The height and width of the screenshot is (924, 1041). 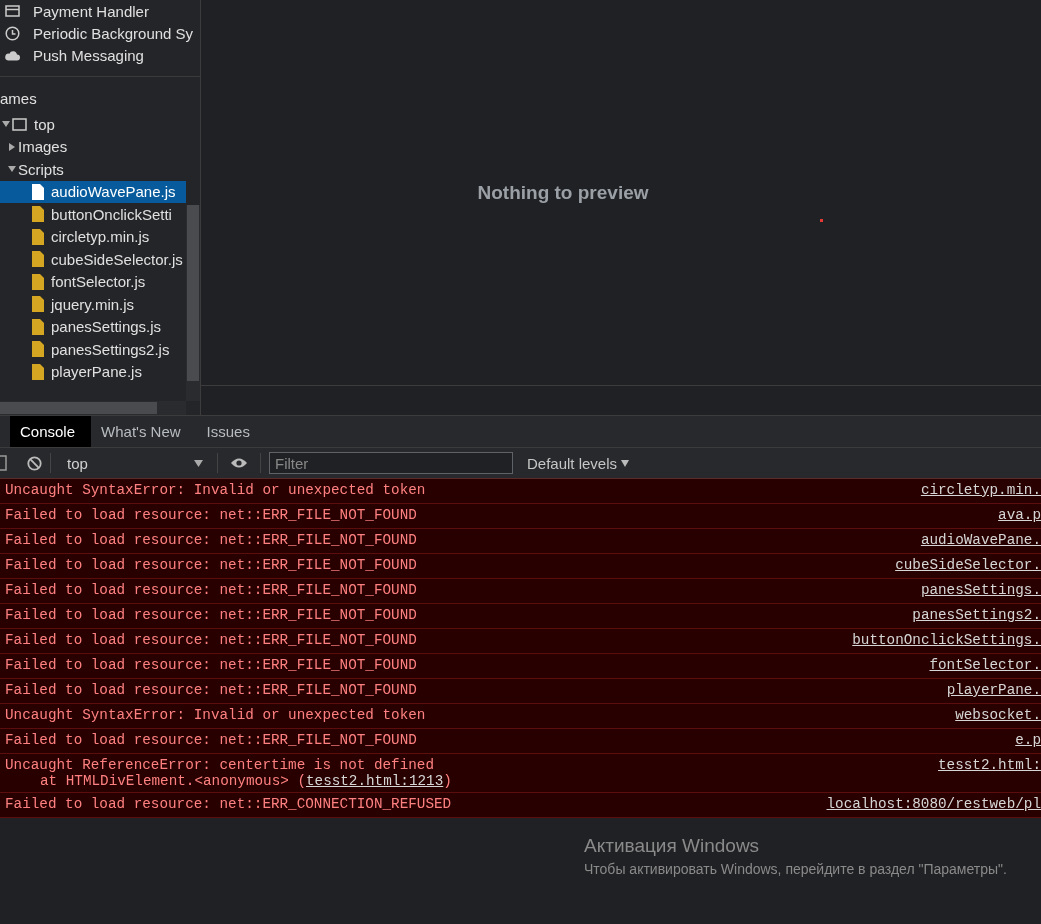 I want to click on error-message: Uncaught ReferenceError: centertime is not defined, so click(x=220, y=765).